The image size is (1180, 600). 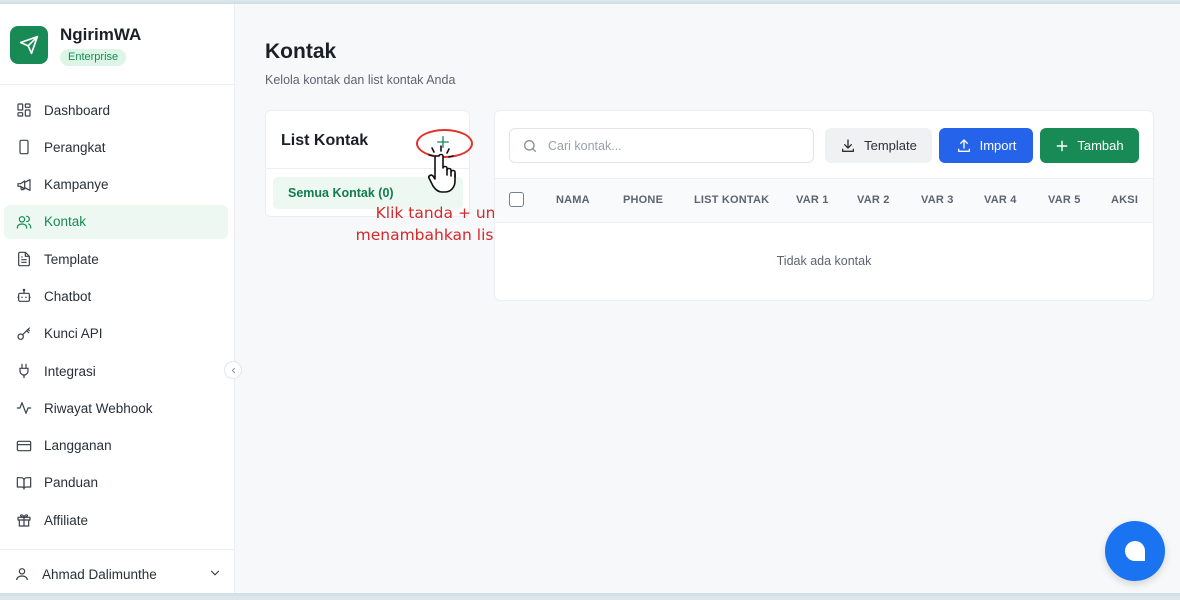 What do you see at coordinates (116, 483) in the screenshot?
I see `sidebar-item-panduan: Panduan` at bounding box center [116, 483].